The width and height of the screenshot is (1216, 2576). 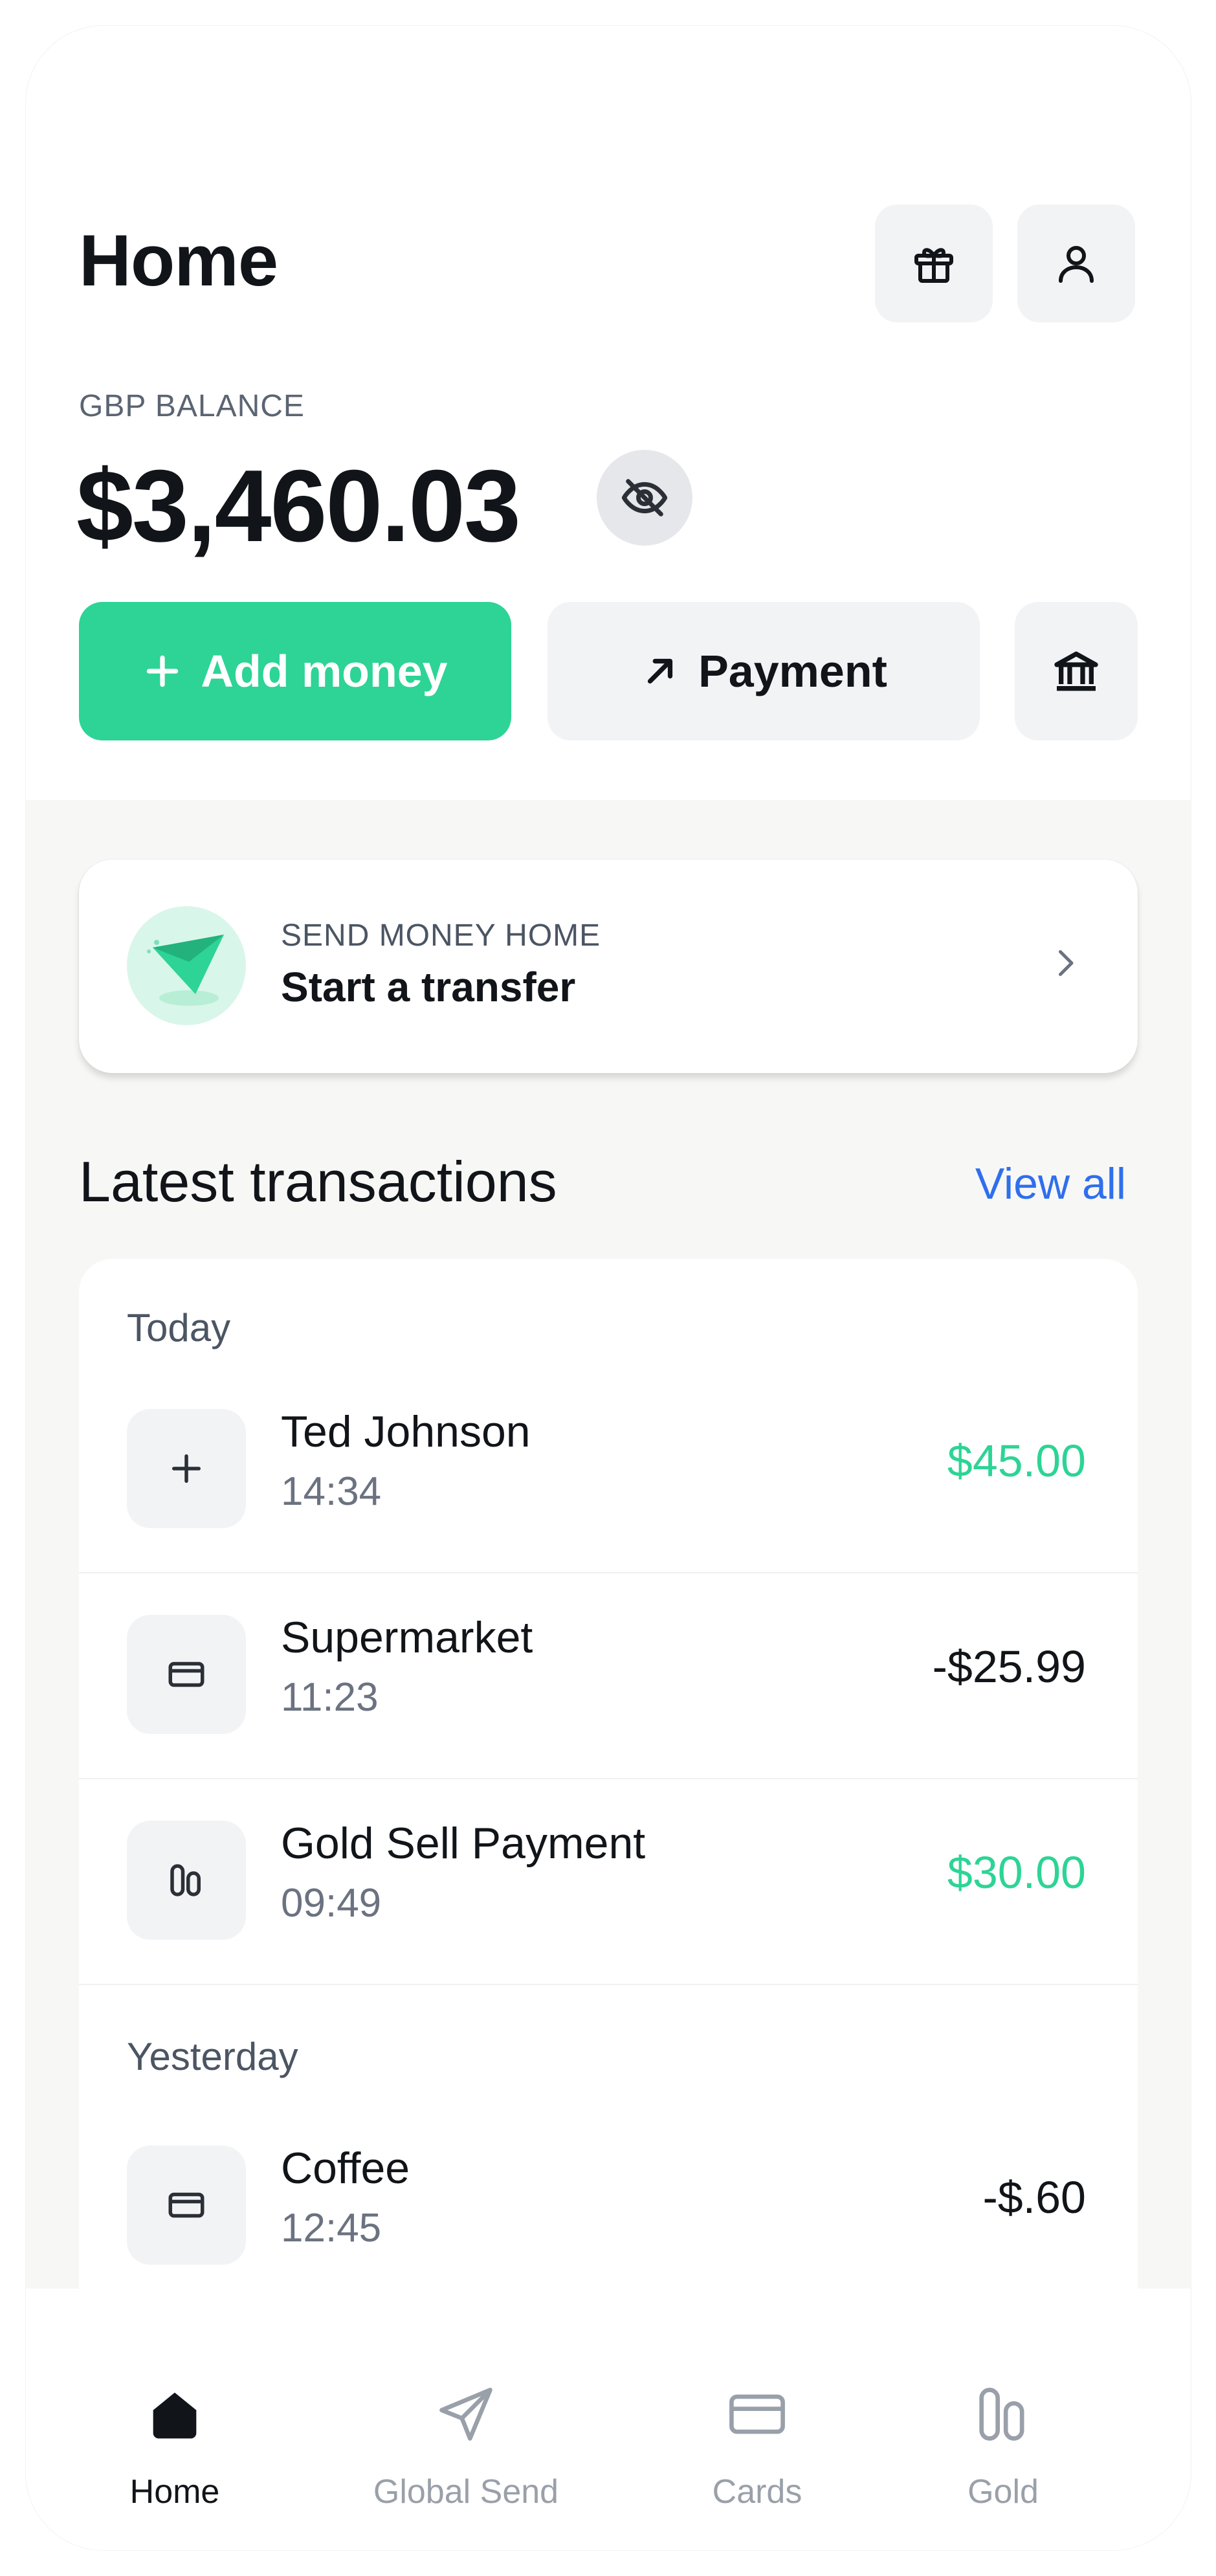 I want to click on tab-label: Cards, so click(x=757, y=2492).